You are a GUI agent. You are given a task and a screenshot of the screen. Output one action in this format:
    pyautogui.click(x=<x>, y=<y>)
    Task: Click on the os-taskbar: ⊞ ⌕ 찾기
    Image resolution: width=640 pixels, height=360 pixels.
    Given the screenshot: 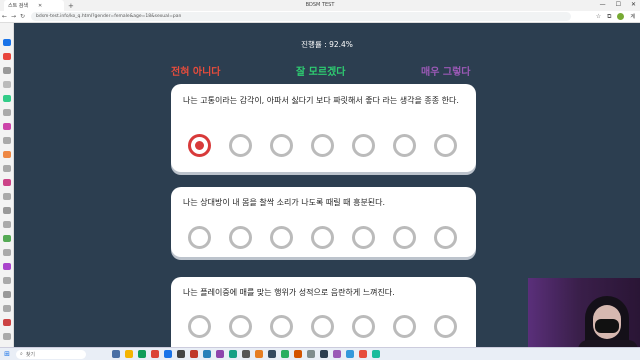 What is the action you would take?
    pyautogui.click(x=320, y=353)
    